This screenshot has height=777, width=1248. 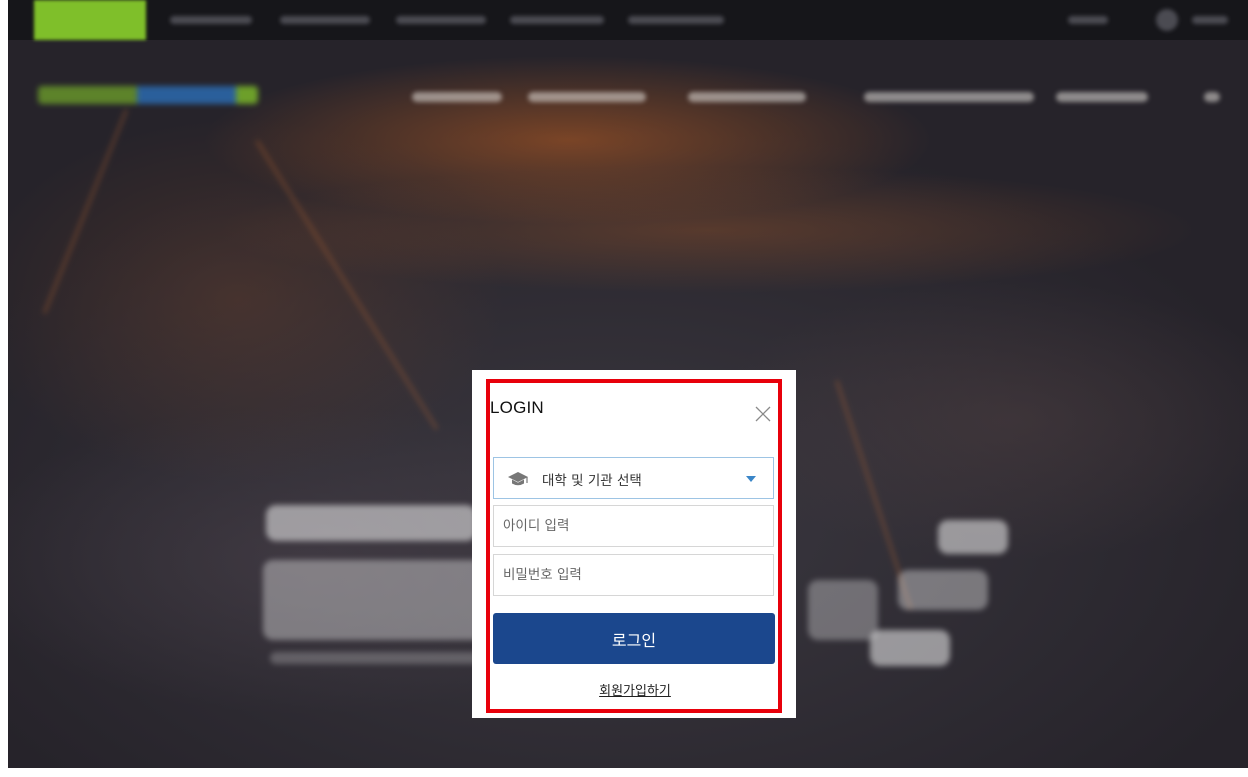 What do you see at coordinates (635, 689) in the screenshot?
I see `signup-link: 회원가입하기` at bounding box center [635, 689].